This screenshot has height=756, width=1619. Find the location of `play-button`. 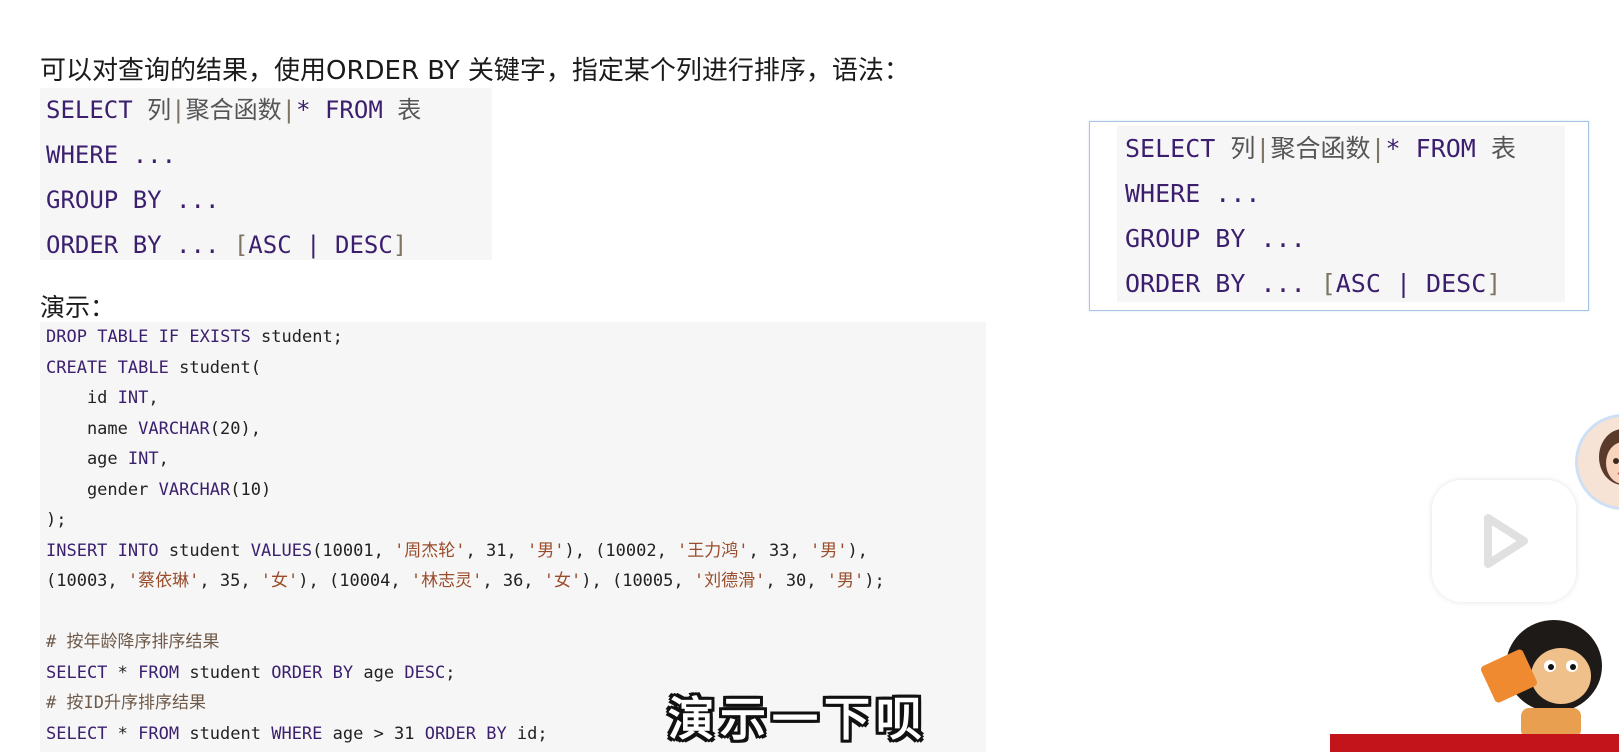

play-button is located at coordinates (1504, 541).